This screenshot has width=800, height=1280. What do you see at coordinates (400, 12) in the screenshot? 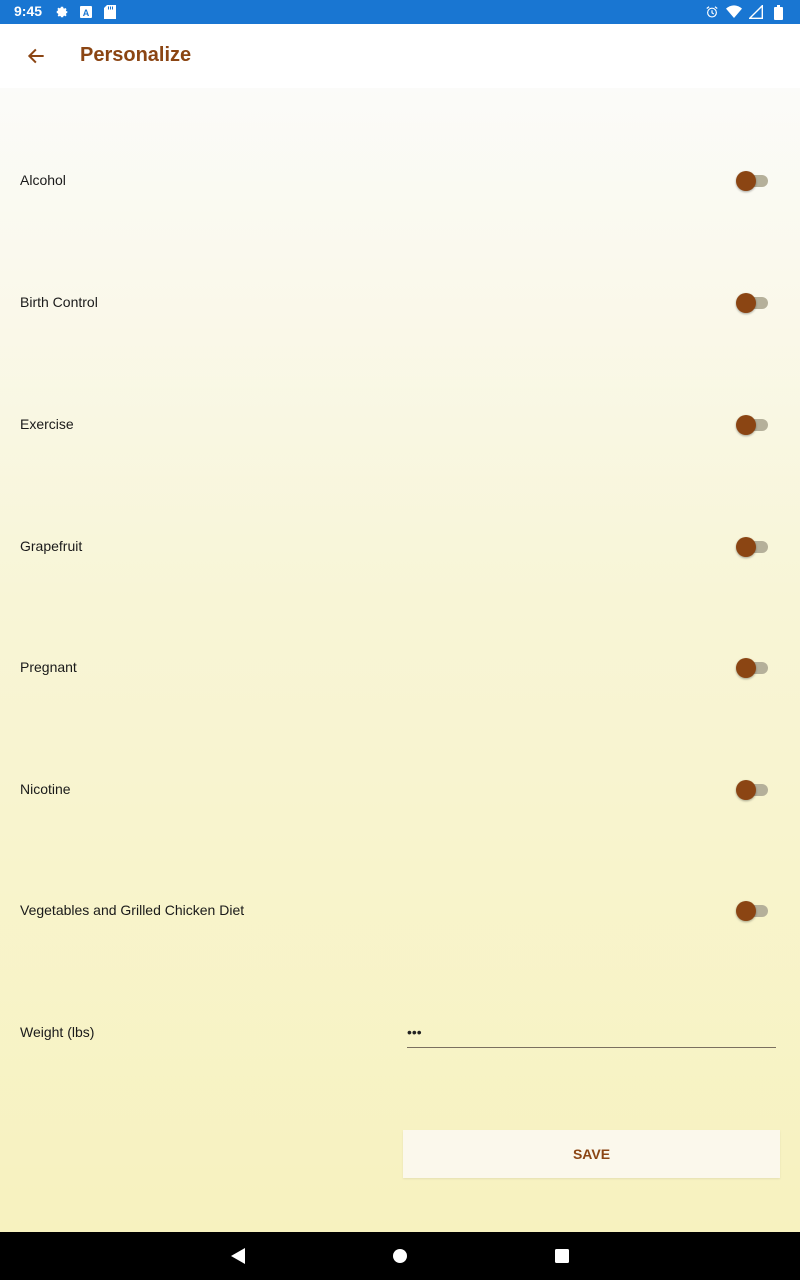
I see `status-bar: 9:45 A` at bounding box center [400, 12].